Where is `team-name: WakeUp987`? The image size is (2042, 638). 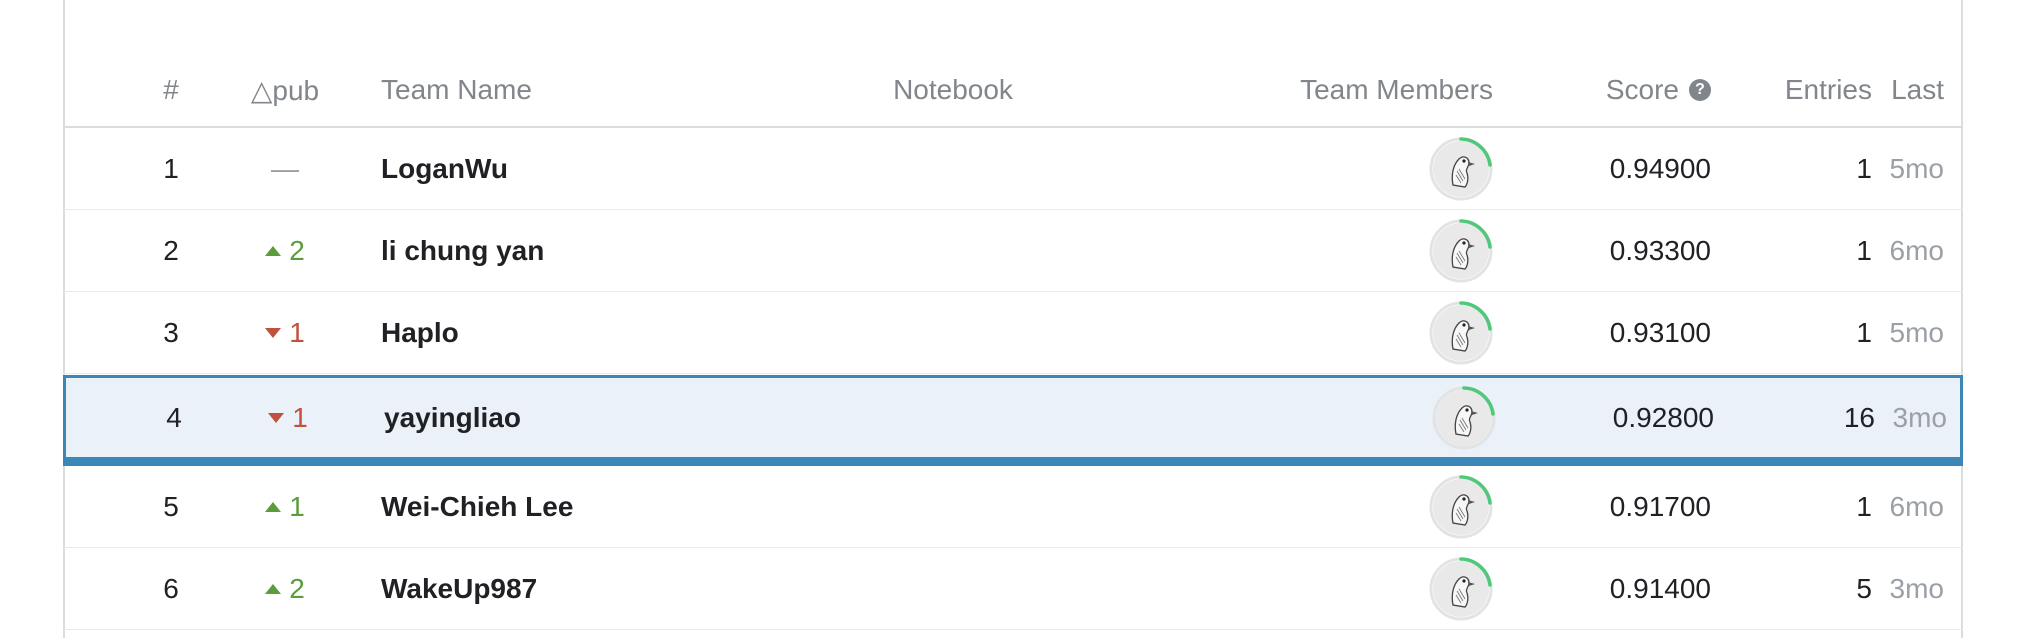 team-name: WakeUp987 is located at coordinates (459, 588).